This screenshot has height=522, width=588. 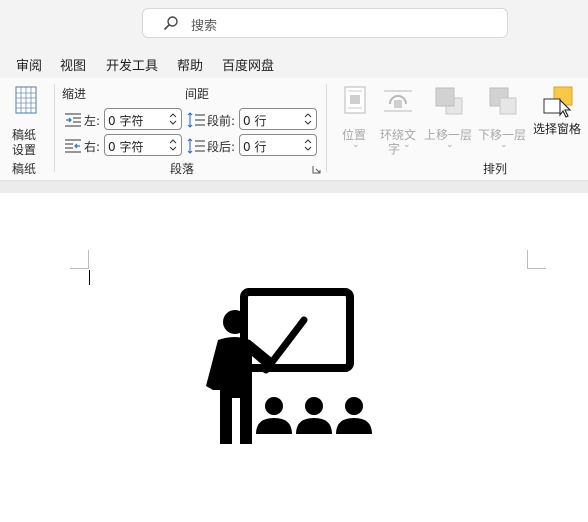 What do you see at coordinates (278, 119) in the screenshot?
I see `spacing-before-input: 0 行` at bounding box center [278, 119].